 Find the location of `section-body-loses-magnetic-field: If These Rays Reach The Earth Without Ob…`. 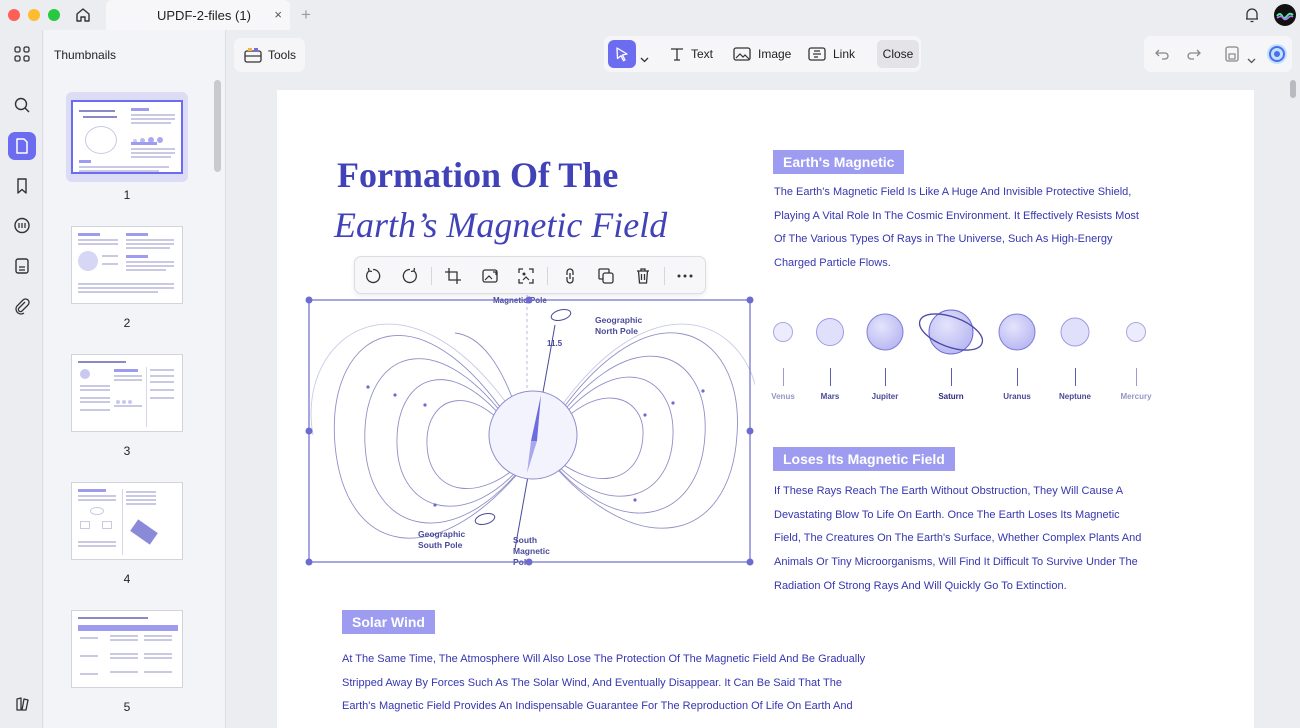

section-body-loses-magnetic-field: If These Rays Reach The Earth Without Ob… is located at coordinates (957, 539).